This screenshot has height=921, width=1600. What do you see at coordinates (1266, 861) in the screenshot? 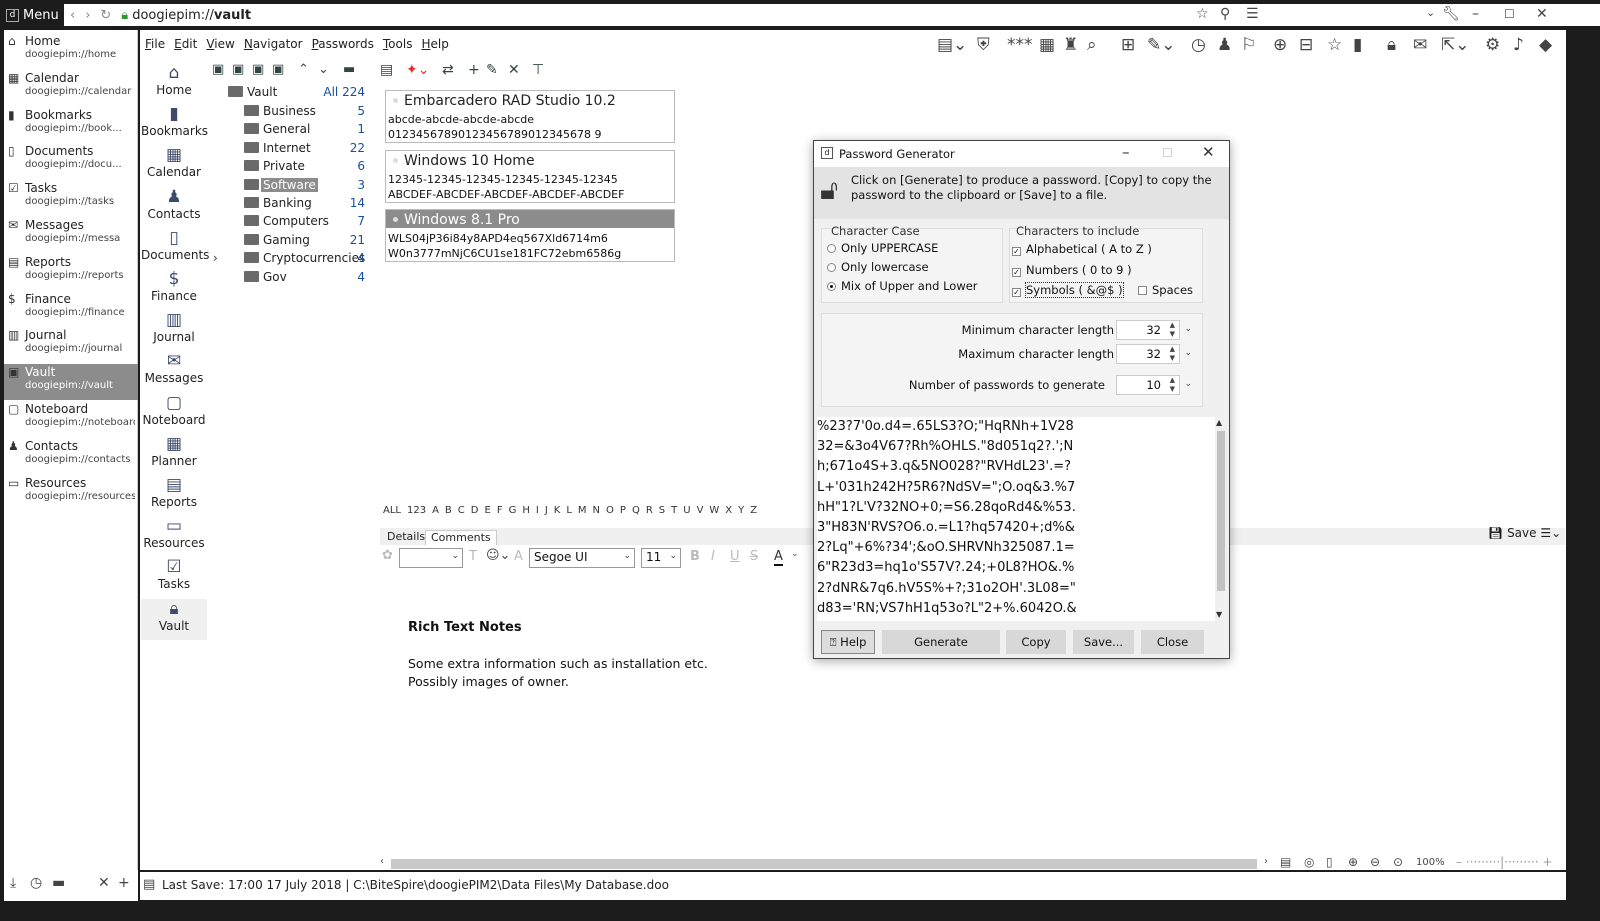
I see `scroll-right-icon: ›` at bounding box center [1266, 861].